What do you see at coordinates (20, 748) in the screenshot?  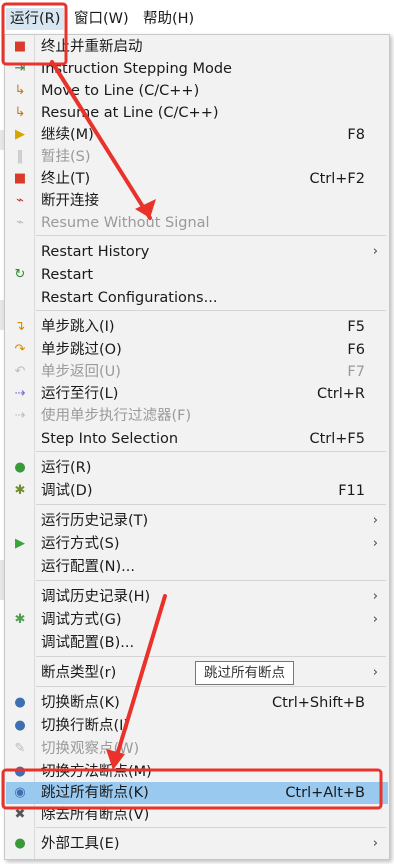 I see `toggle-watchpoint-icon: ✎` at bounding box center [20, 748].